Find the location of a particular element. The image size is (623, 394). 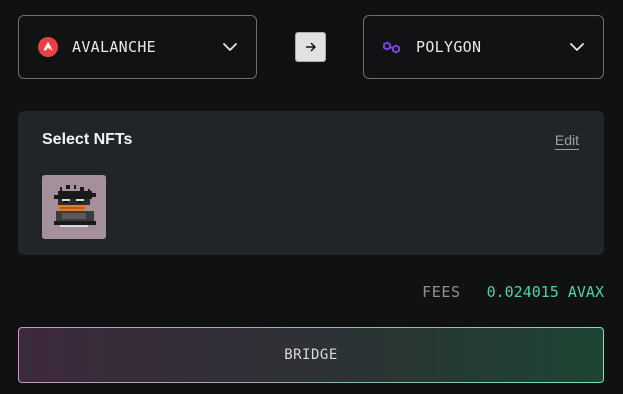

to-chain-select: POLYGON is located at coordinates (483, 47).